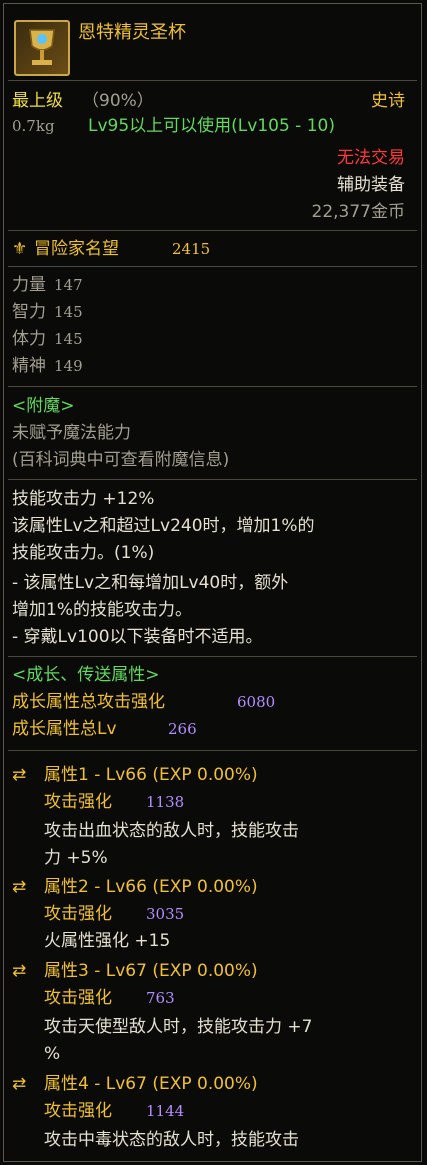 Image resolution: width=427 pixels, height=1165 pixels. Describe the element at coordinates (191, 249) in the screenshot. I see `fame-value: 2415` at that location.